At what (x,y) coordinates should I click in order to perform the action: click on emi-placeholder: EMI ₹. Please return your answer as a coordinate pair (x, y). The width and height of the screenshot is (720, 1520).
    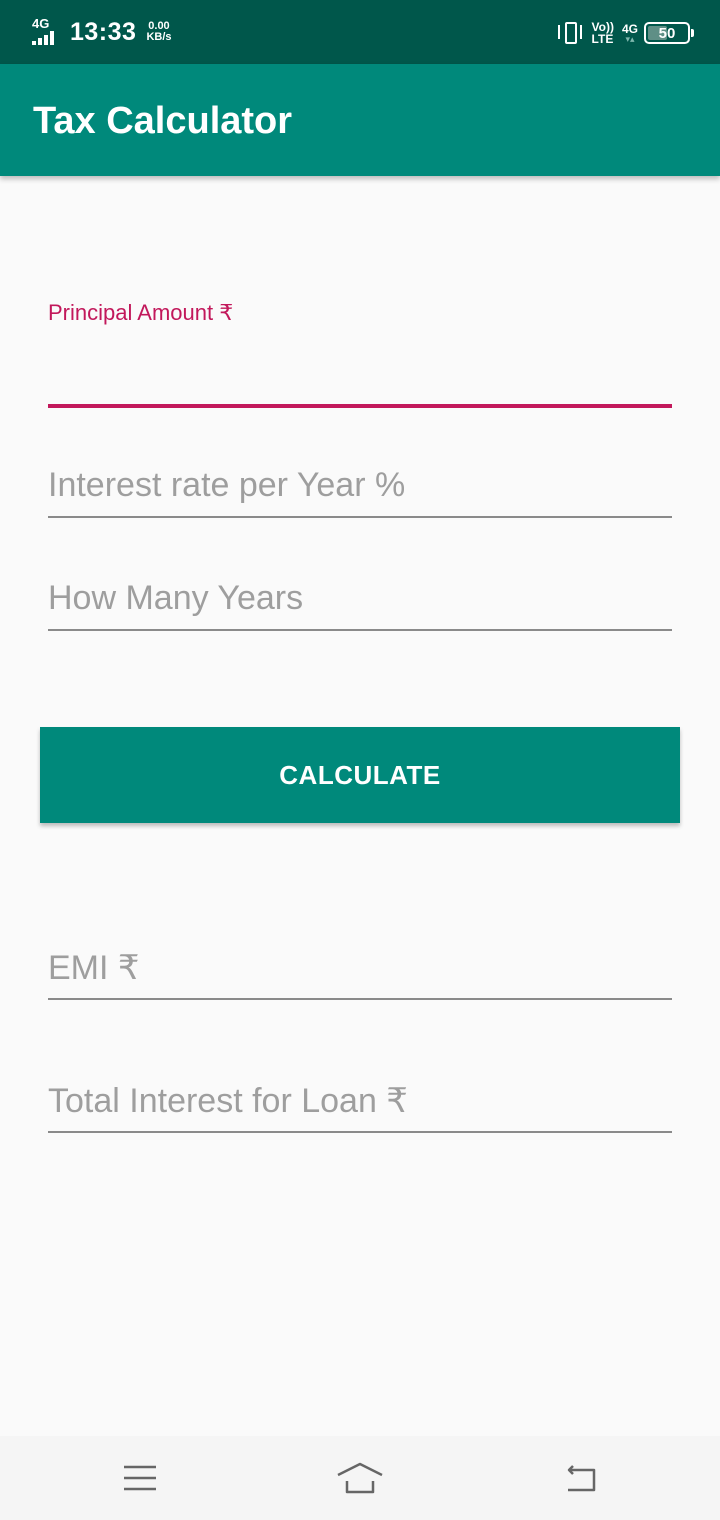
    Looking at the image, I should click on (94, 968).